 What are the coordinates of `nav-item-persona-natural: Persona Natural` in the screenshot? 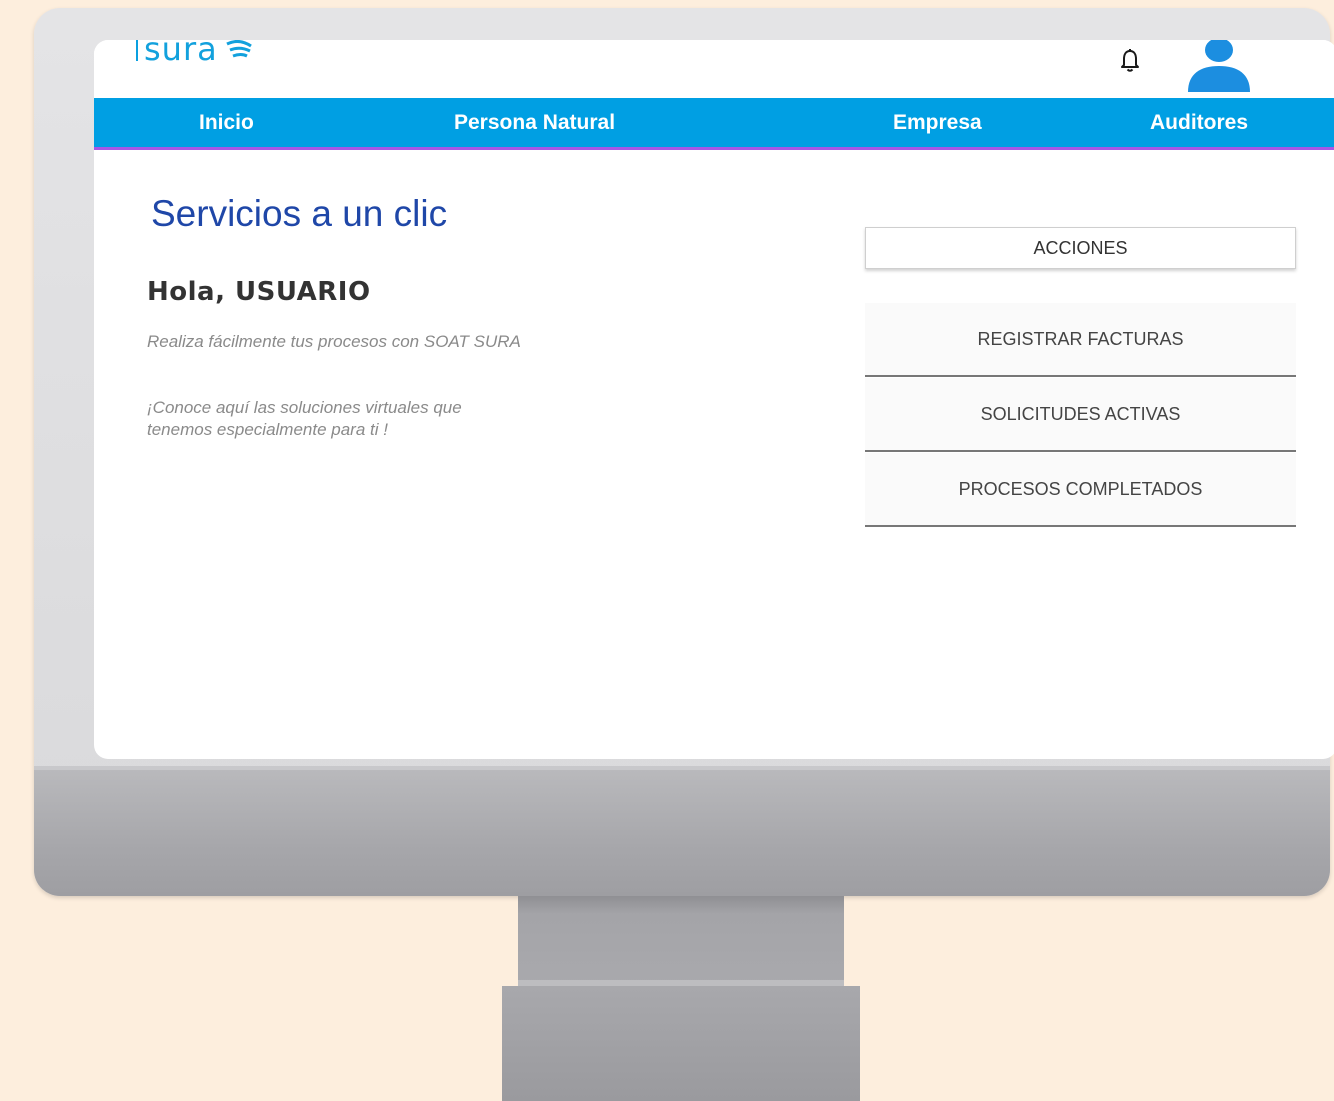 It's located at (534, 123).